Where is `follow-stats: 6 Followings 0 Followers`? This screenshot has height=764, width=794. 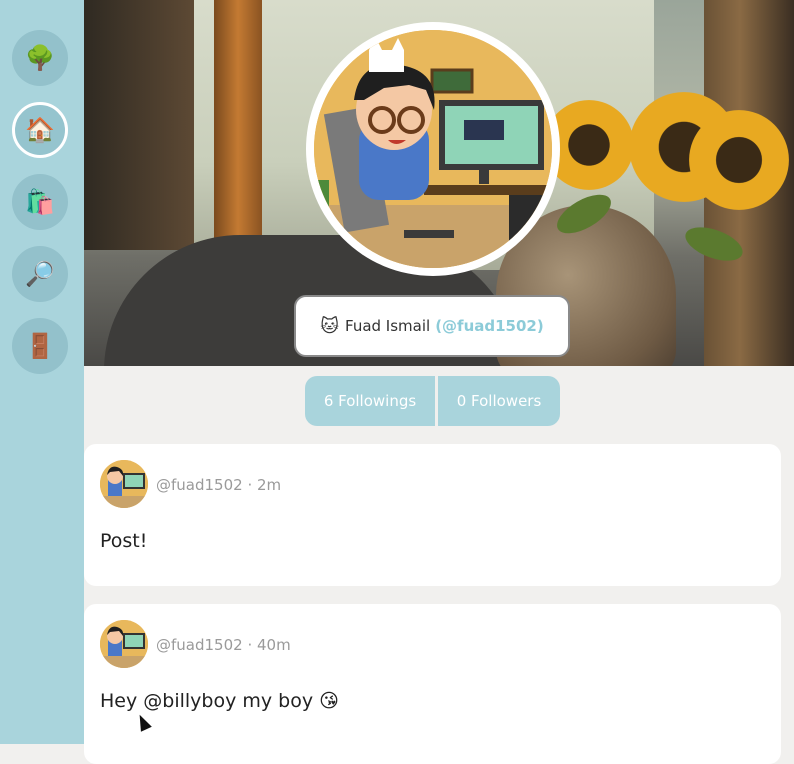 follow-stats: 6 Followings 0 Followers is located at coordinates (432, 401).